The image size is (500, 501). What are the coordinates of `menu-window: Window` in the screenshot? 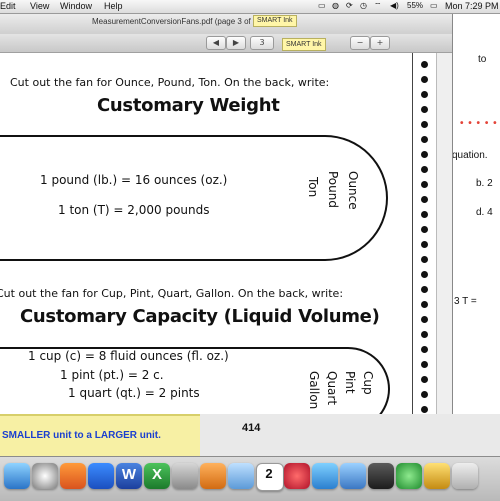 It's located at (76, 6).